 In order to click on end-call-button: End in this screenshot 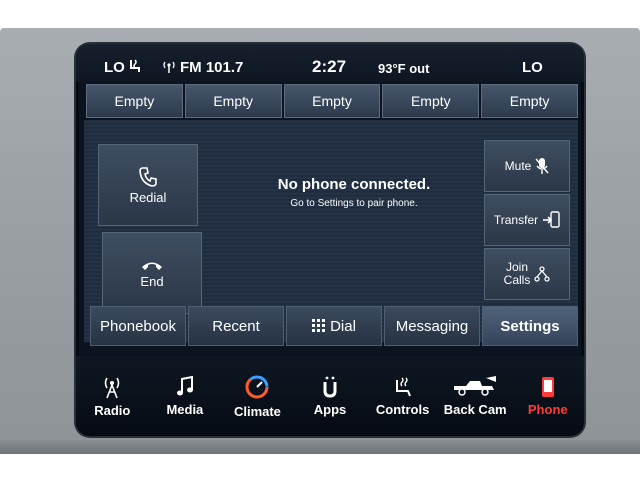, I will do `click(152, 273)`.